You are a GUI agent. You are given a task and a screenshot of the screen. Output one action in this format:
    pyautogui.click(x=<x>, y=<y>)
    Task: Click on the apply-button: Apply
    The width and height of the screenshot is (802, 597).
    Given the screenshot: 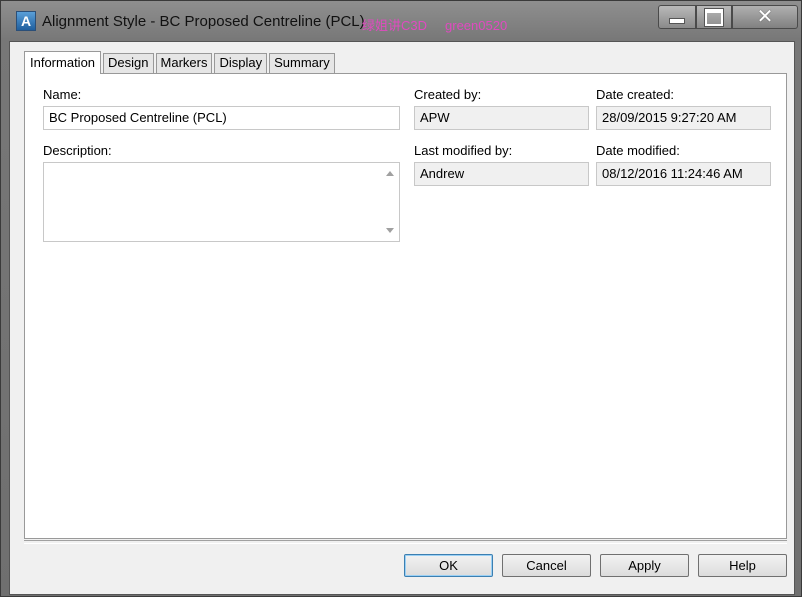 What is the action you would take?
    pyautogui.click(x=644, y=565)
    